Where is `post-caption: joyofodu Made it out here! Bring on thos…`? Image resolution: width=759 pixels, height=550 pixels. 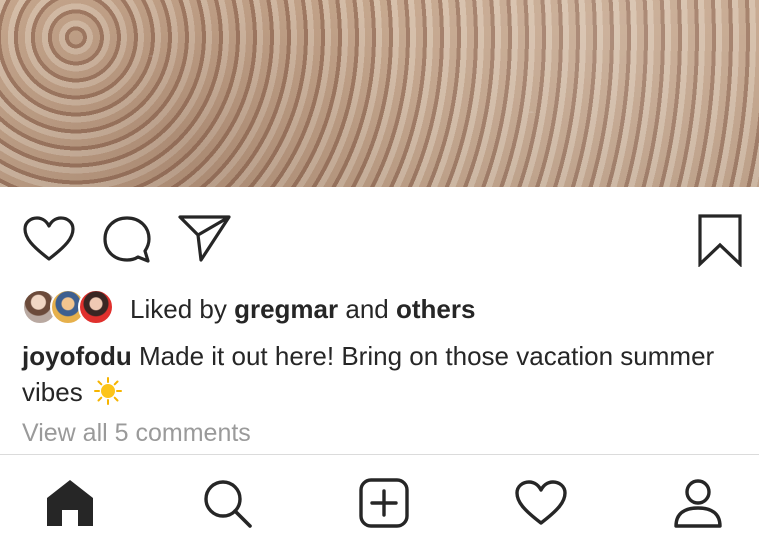
post-caption: joyofodu Made it out here! Bring on thos… is located at coordinates (372, 376).